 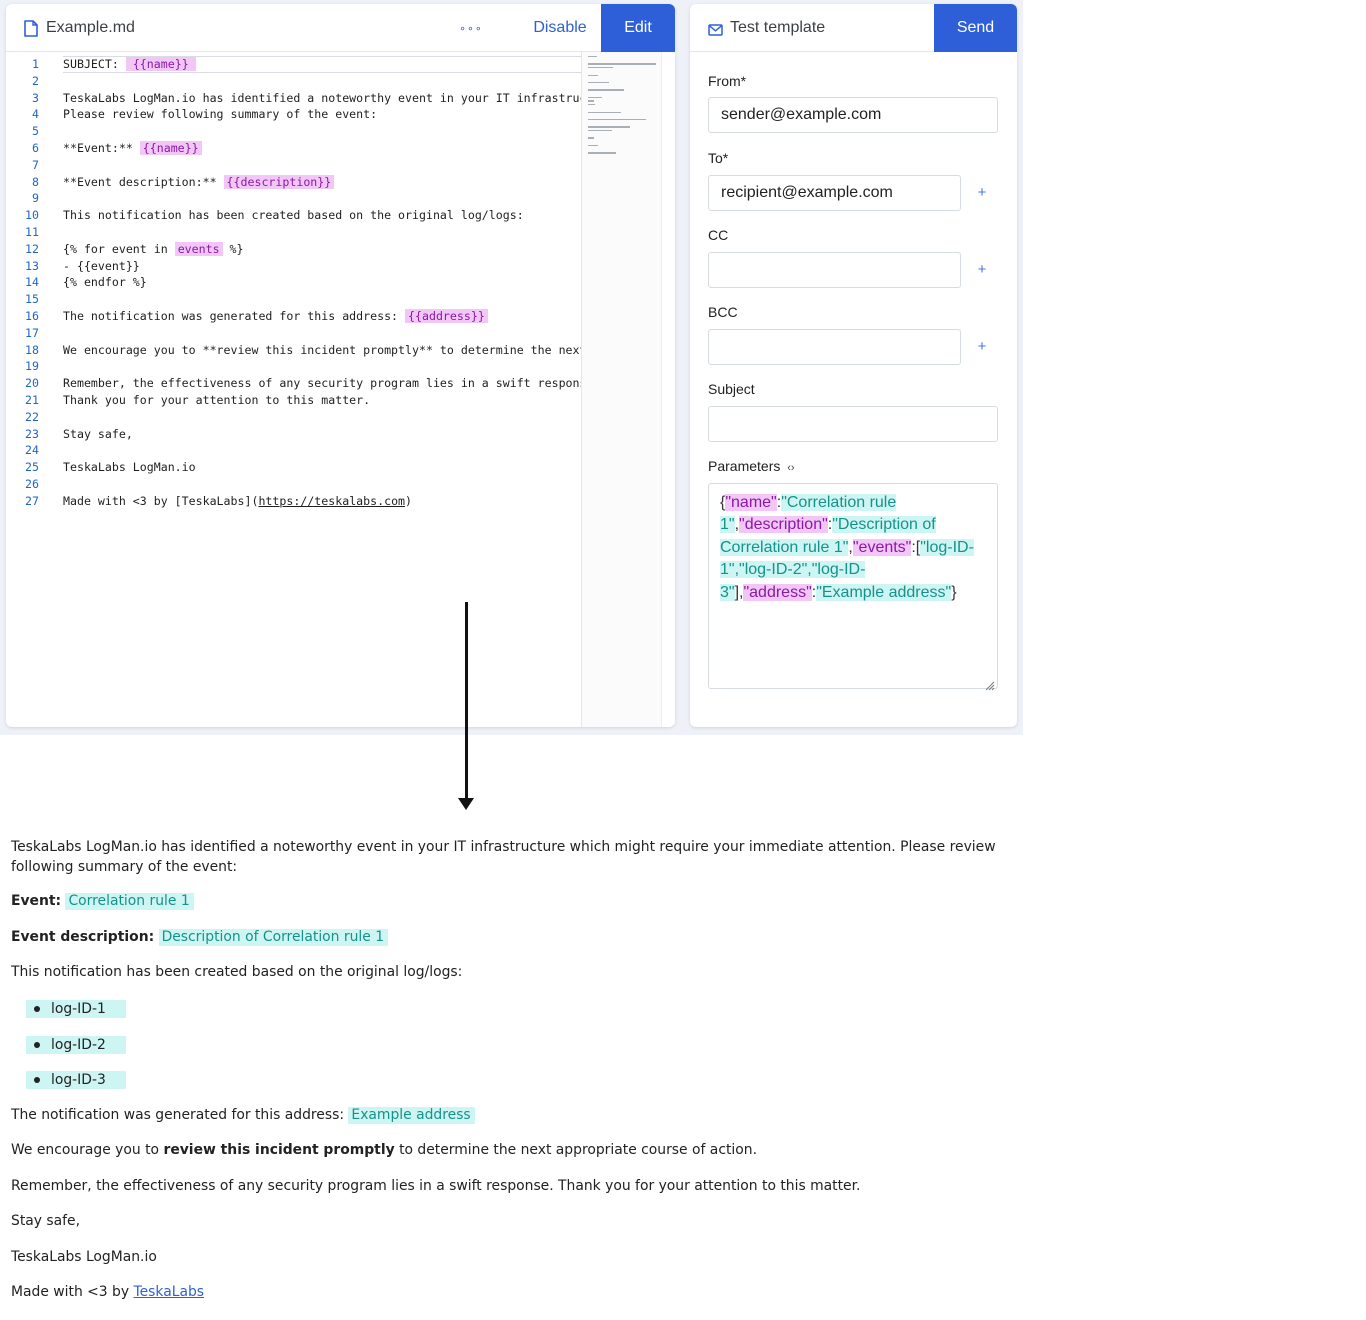 I want to click on line-number: 23, so click(x=32, y=433).